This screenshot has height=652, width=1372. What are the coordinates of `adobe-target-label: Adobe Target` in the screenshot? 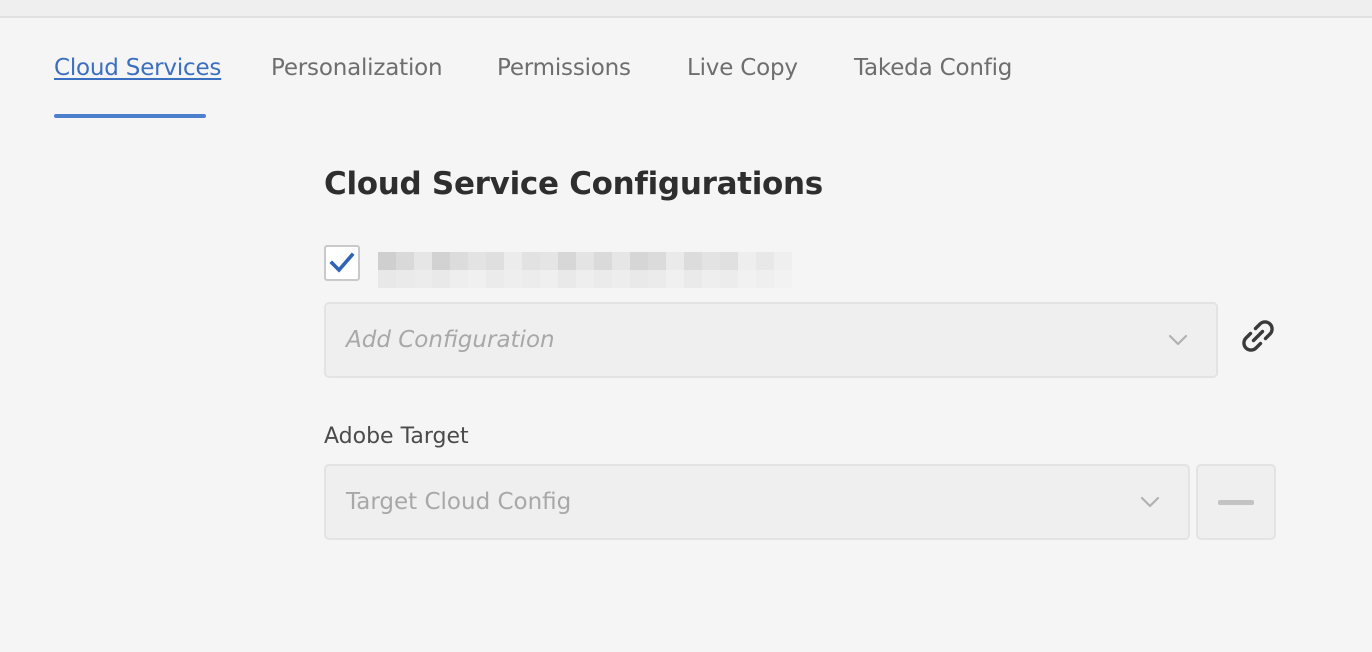 It's located at (396, 436).